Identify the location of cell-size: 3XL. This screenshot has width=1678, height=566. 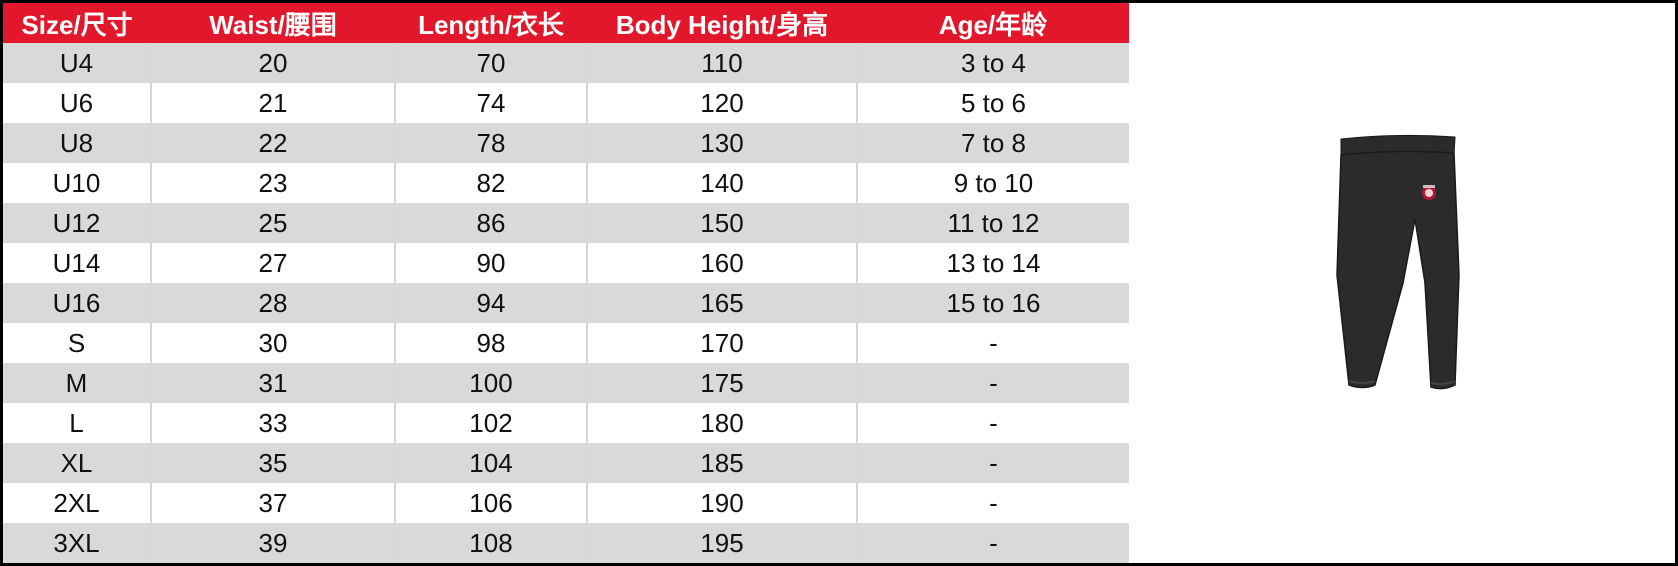
(77, 543).